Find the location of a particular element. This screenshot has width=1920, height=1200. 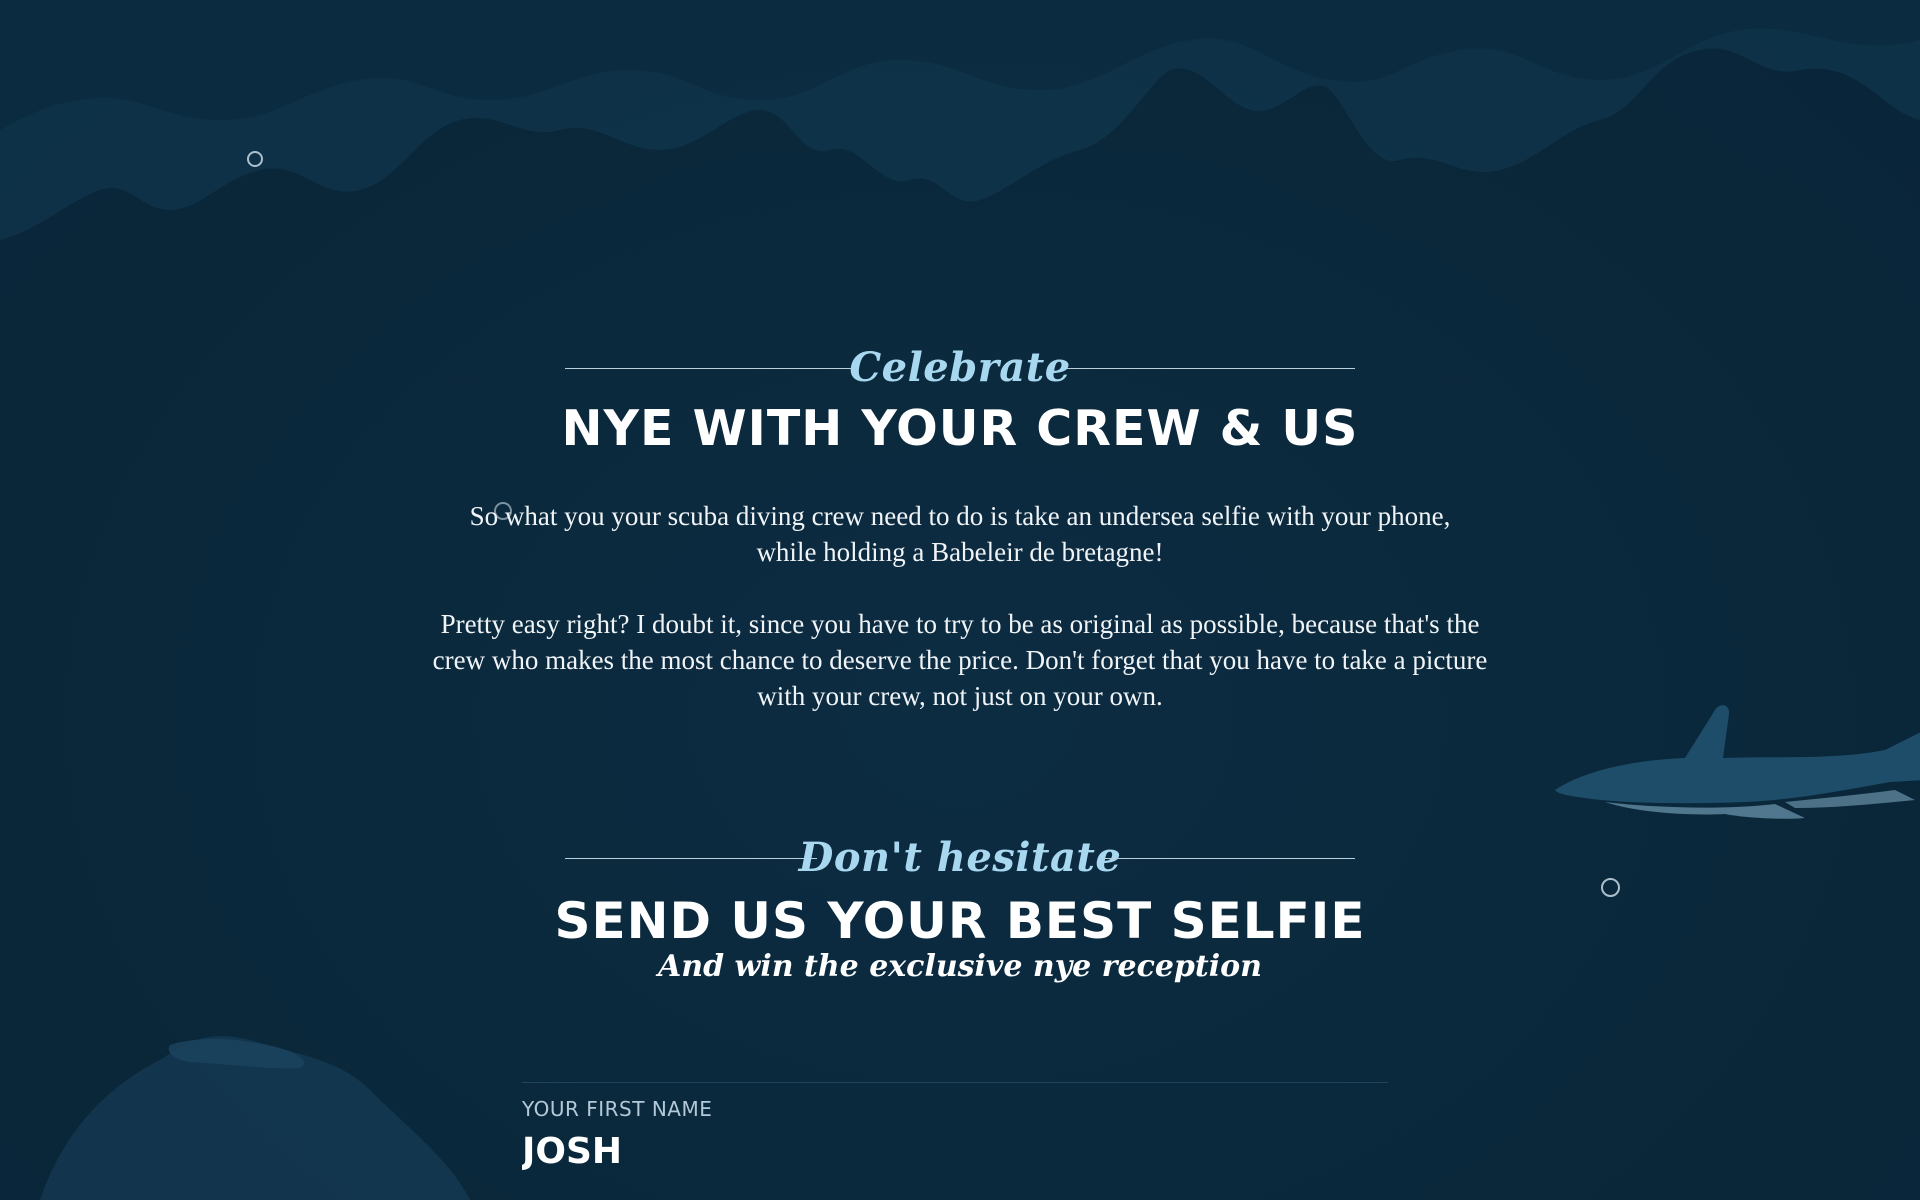

celebrate-eyebrow-row: Celebrate is located at coordinates (960, 368).